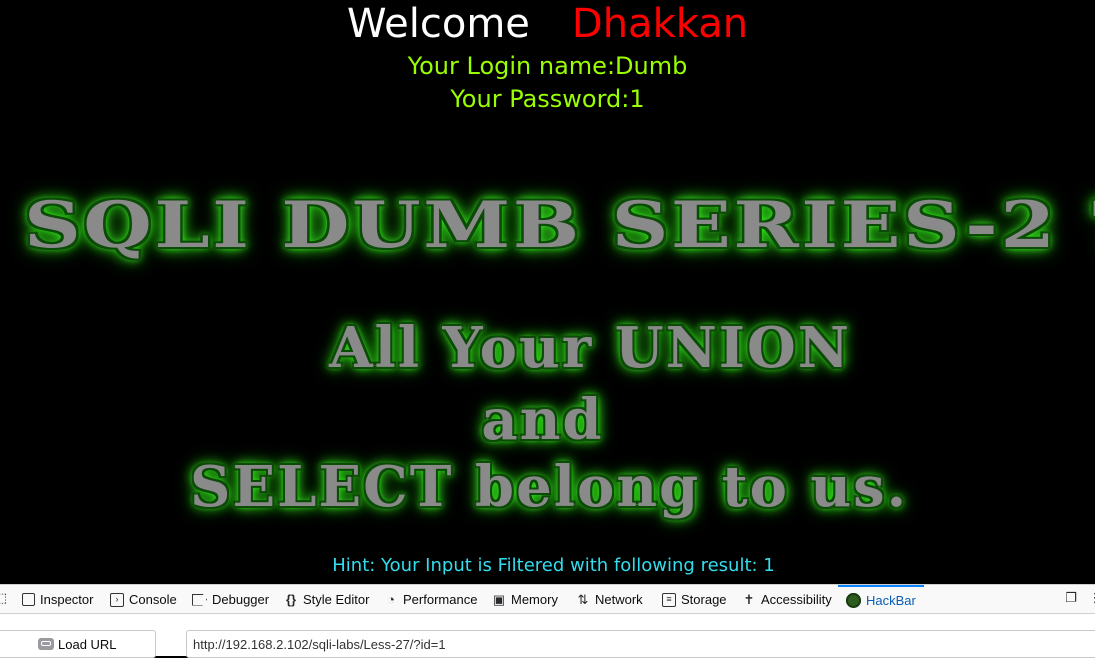 This screenshot has height=658, width=1095. I want to click on tab-style-editor: {} Style Editor, so click(327, 599).